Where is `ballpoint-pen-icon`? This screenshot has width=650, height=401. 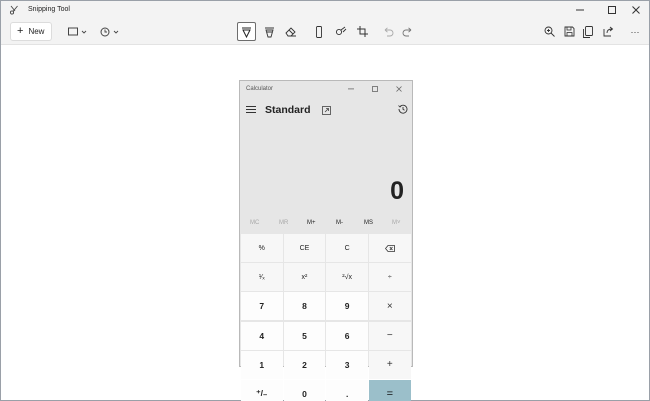
ballpoint-pen-icon is located at coordinates (246, 31).